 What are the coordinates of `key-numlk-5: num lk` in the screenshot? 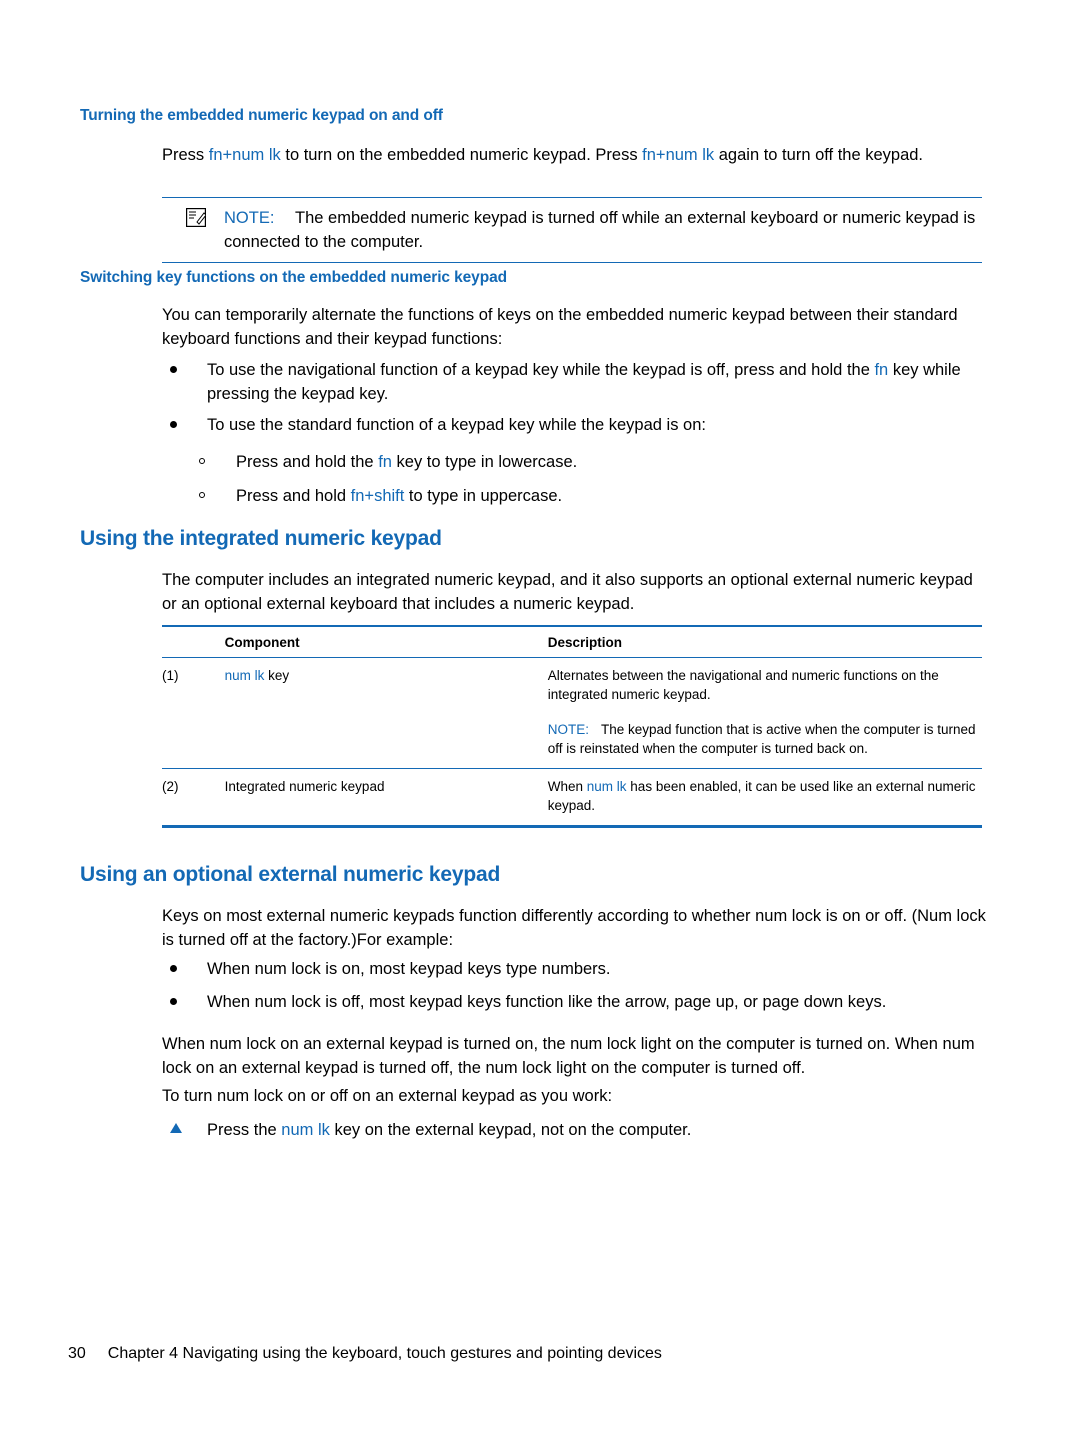 It's located at (305, 1130).